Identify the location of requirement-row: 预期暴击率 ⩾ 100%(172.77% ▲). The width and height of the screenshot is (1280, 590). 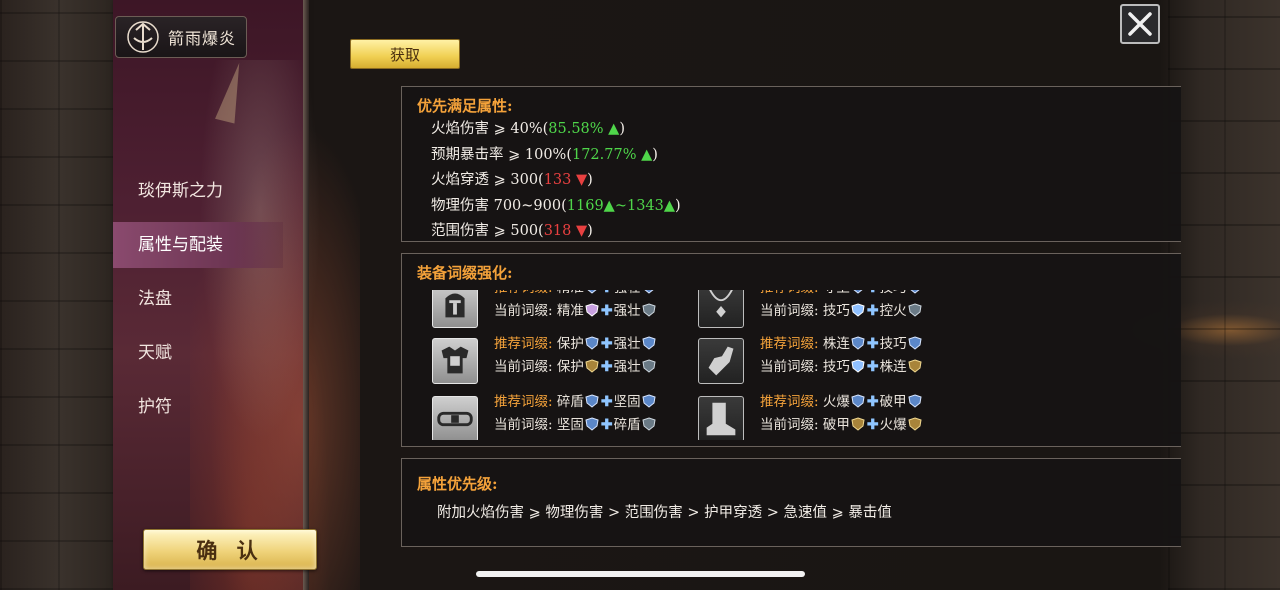
(544, 154).